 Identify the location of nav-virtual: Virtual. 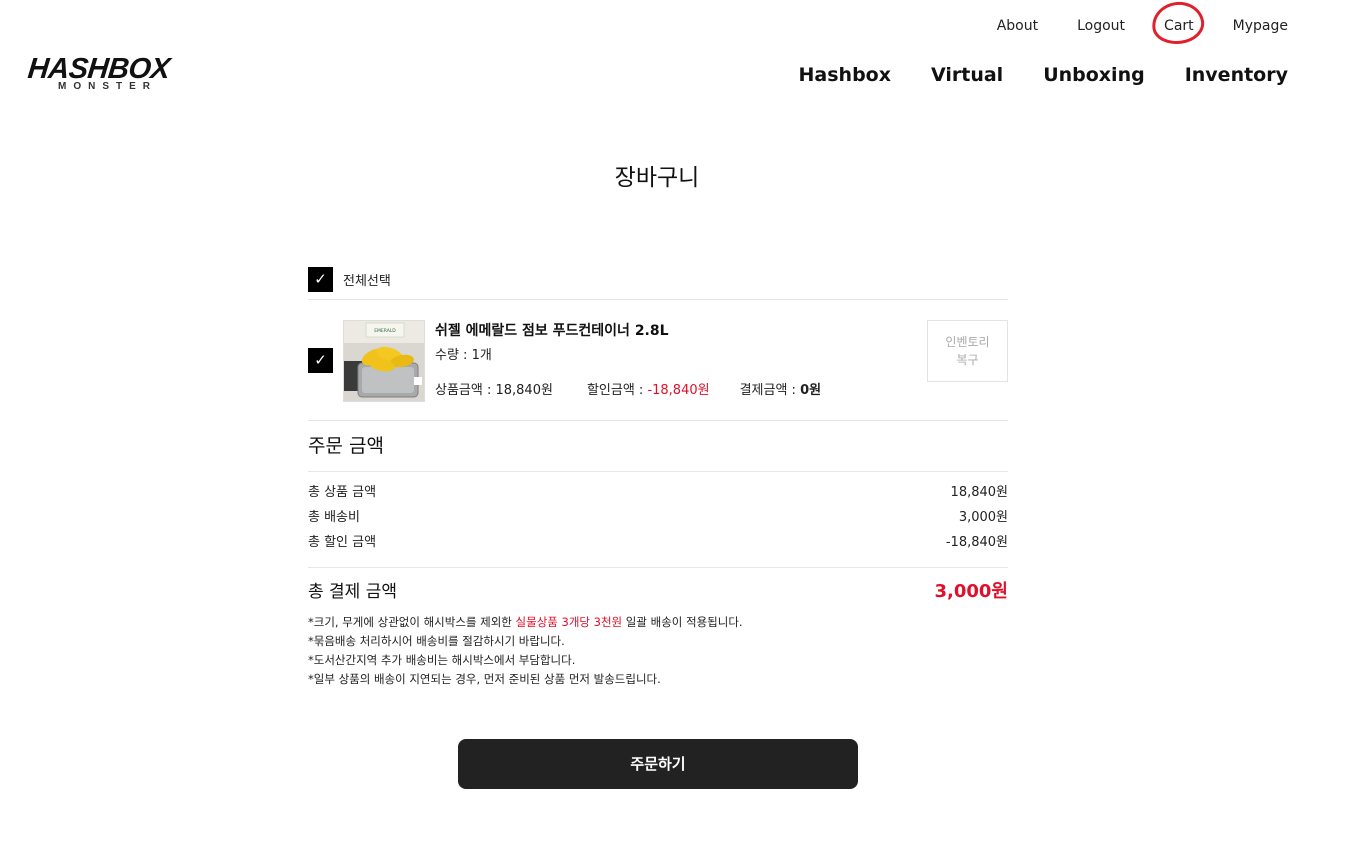
(967, 75).